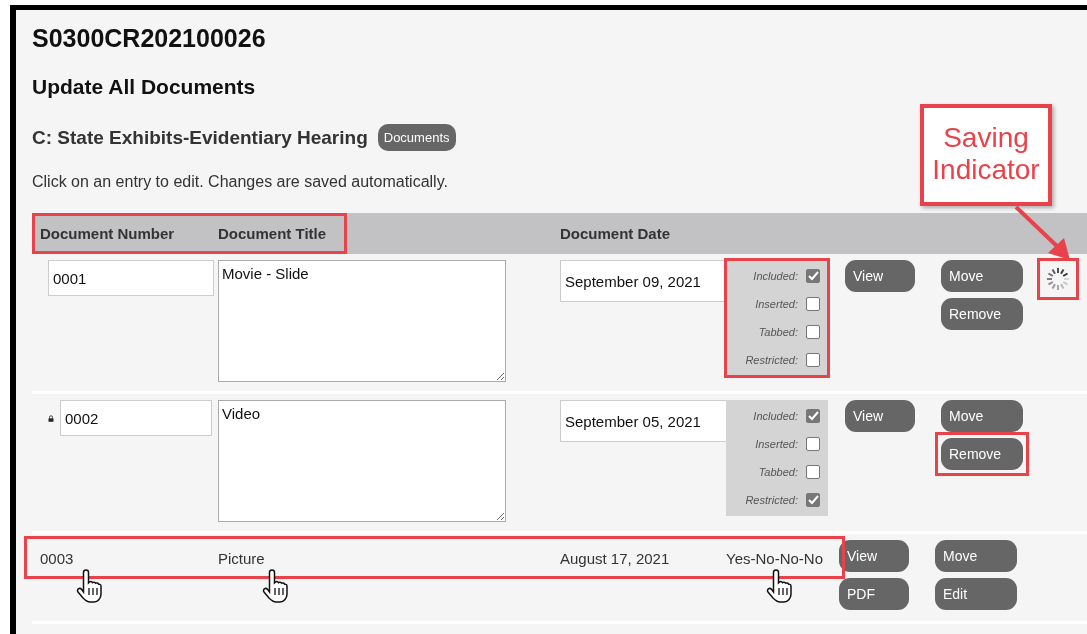  I want to click on column-header: Document Title, so click(272, 233).